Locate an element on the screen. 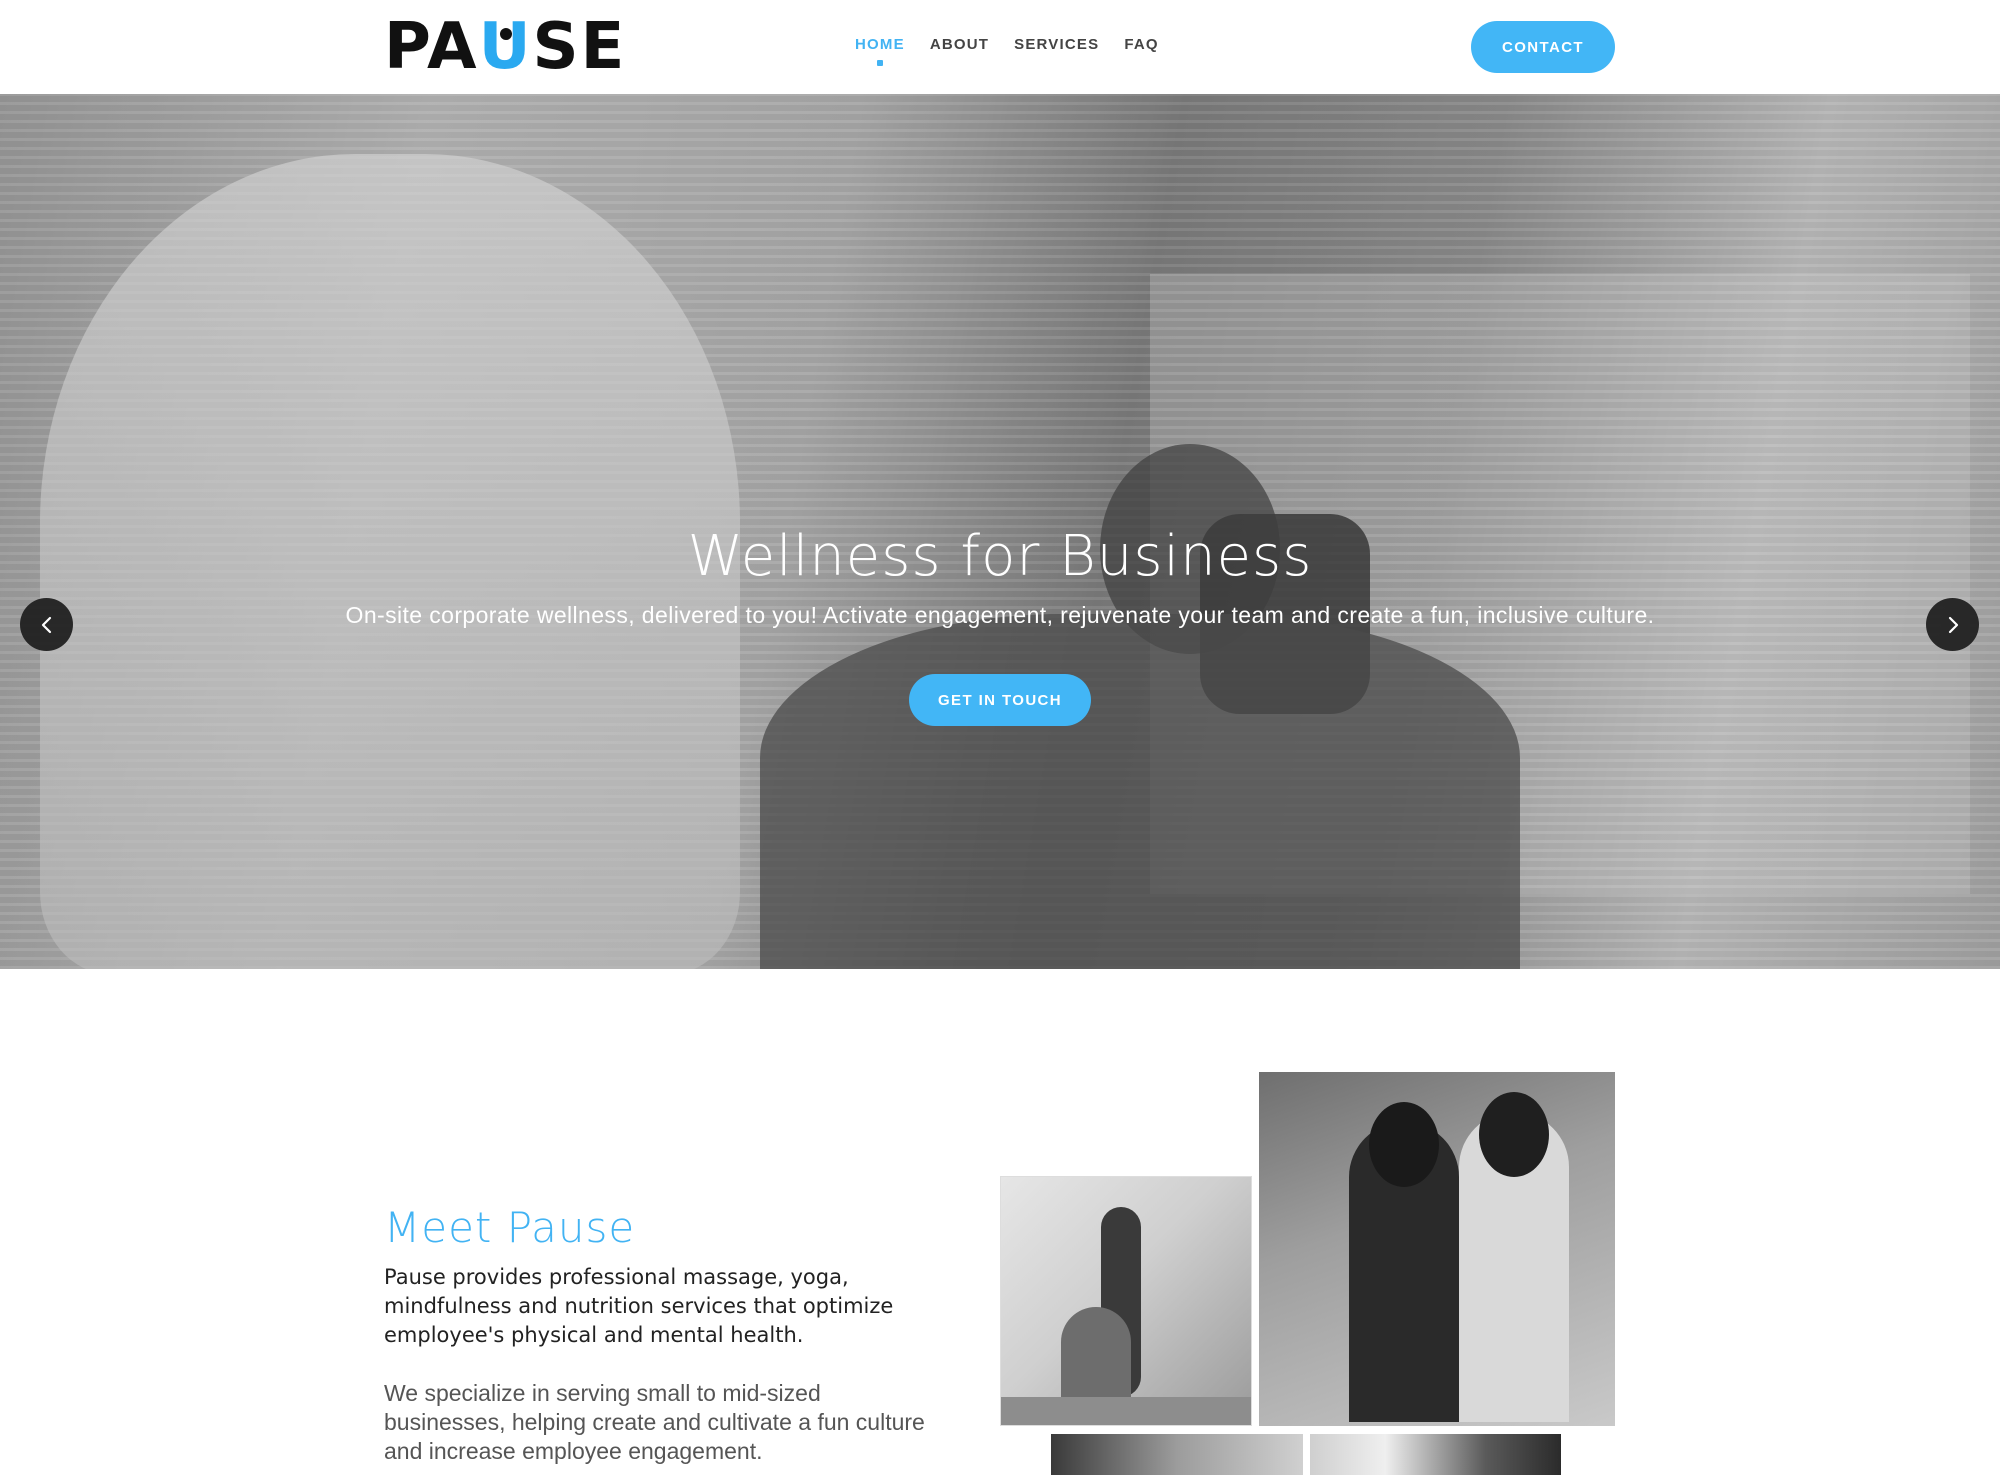 Image resolution: width=2000 pixels, height=1475 pixels. meditation-photo is located at coordinates (1437, 1249).